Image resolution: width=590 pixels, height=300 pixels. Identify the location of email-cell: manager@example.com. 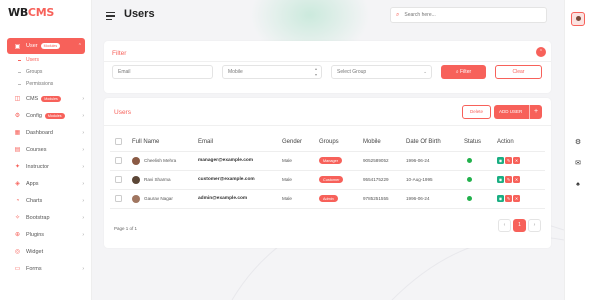
(240, 161).